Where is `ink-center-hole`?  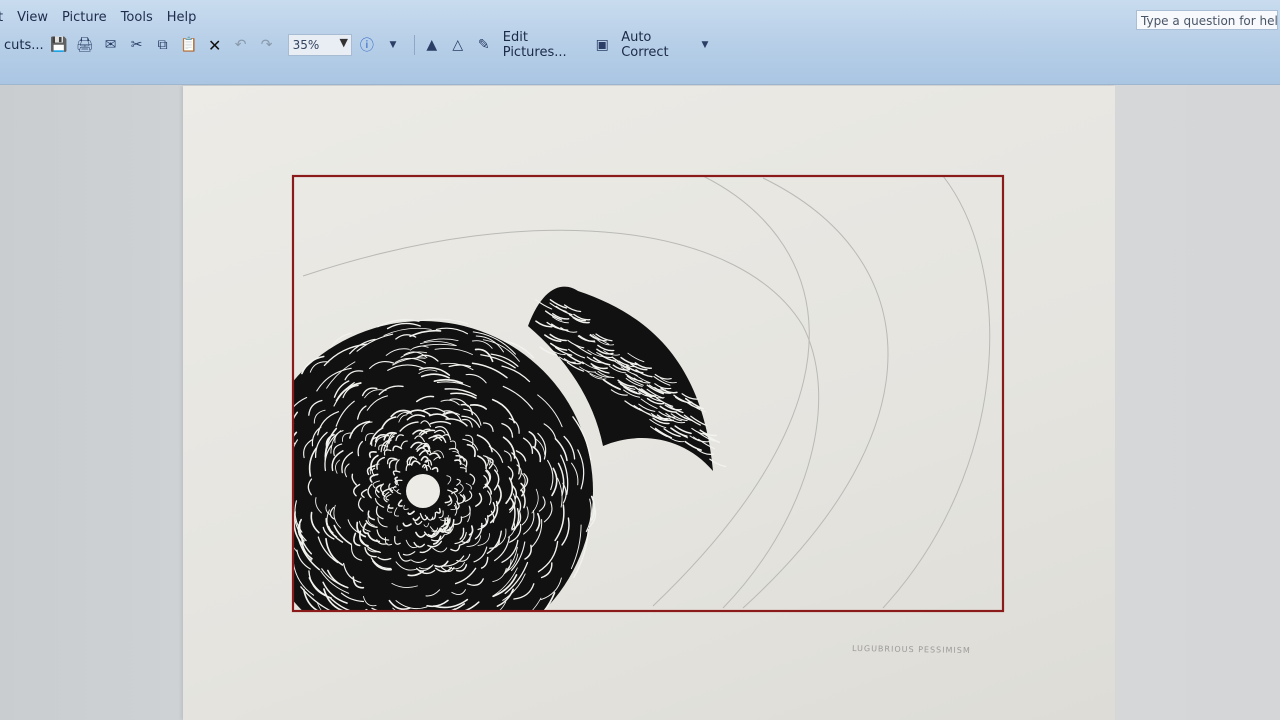
ink-center-hole is located at coordinates (423, 491).